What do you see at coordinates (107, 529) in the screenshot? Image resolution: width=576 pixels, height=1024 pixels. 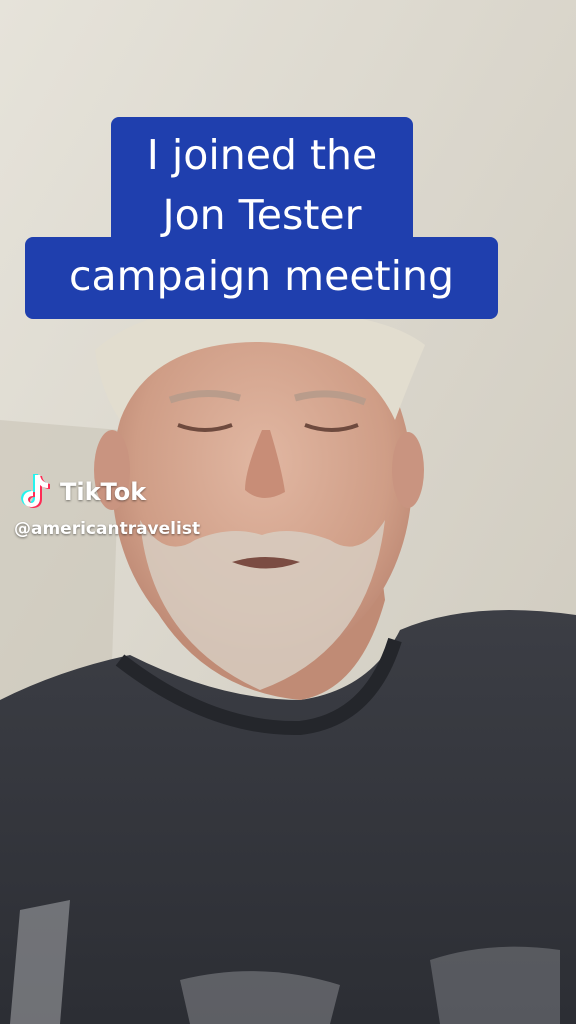 I see `creator-handle: @americantravelist` at bounding box center [107, 529].